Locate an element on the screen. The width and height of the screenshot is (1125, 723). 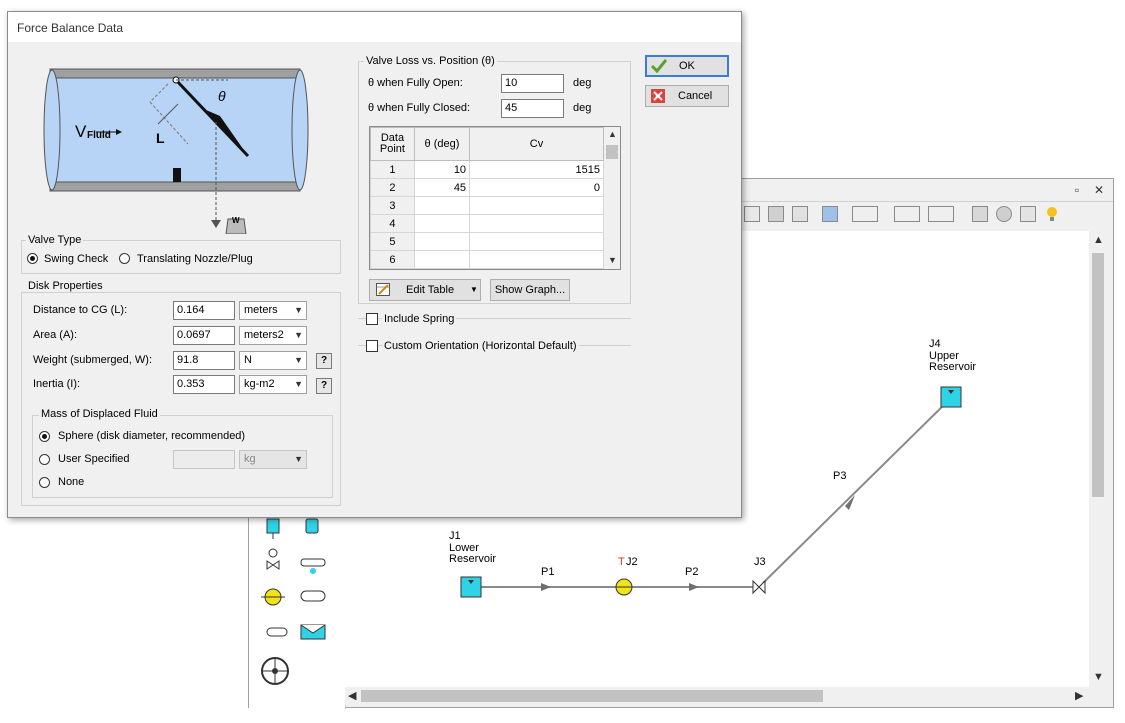
valve-palette-icon is located at coordinates (273, 559).